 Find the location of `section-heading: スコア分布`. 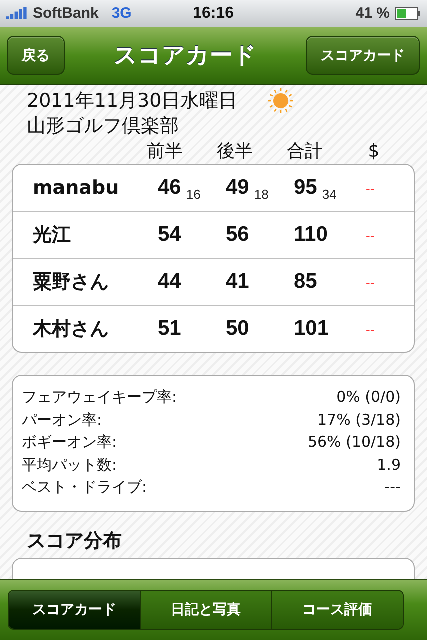

section-heading: スコア分布 is located at coordinates (75, 541).